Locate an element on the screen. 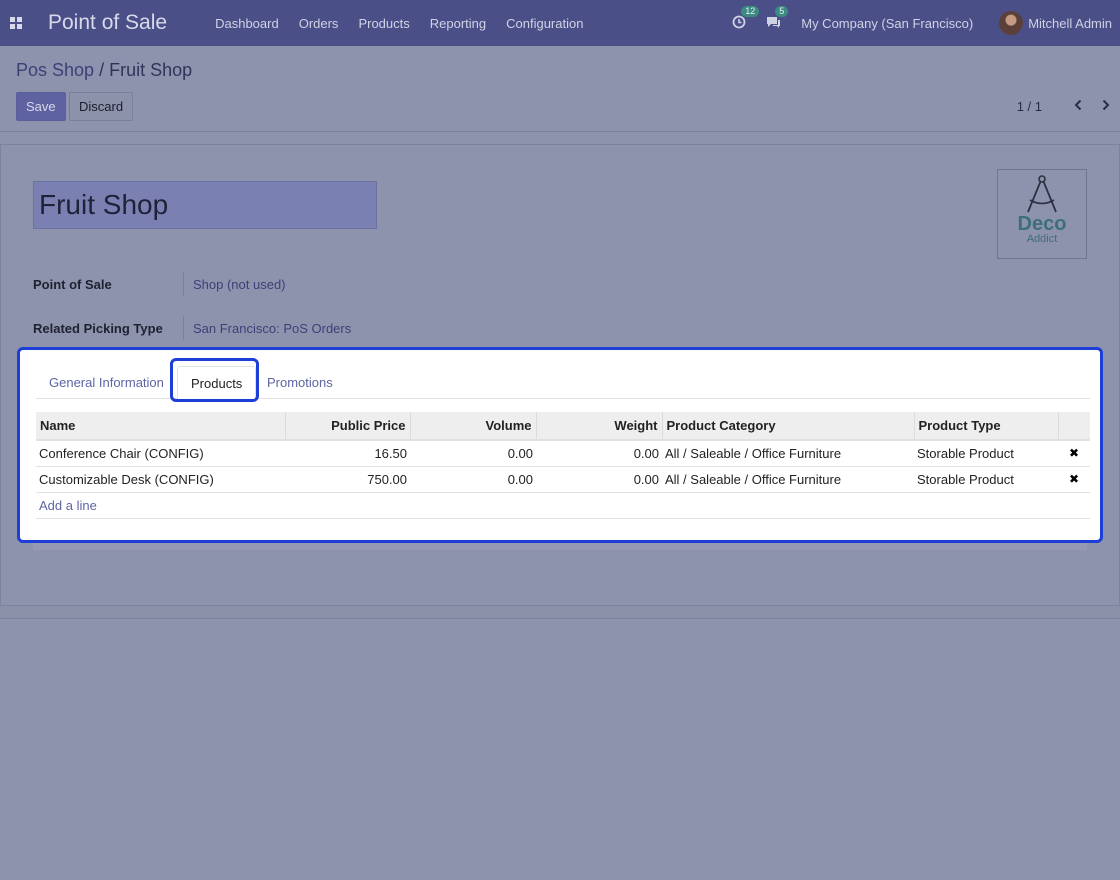 The image size is (1120, 880). menu-orders: Orders is located at coordinates (319, 23).